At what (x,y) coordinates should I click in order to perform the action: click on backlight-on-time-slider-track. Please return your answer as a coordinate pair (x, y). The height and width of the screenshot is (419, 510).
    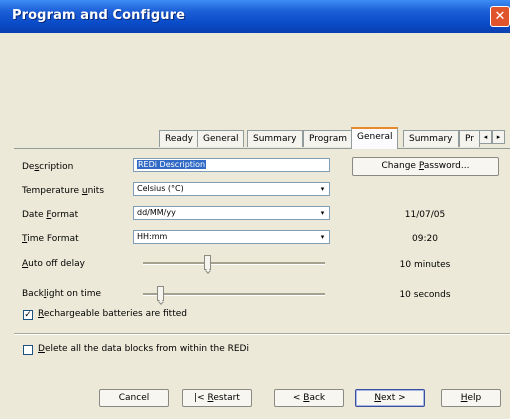
    Looking at the image, I should click on (234, 294).